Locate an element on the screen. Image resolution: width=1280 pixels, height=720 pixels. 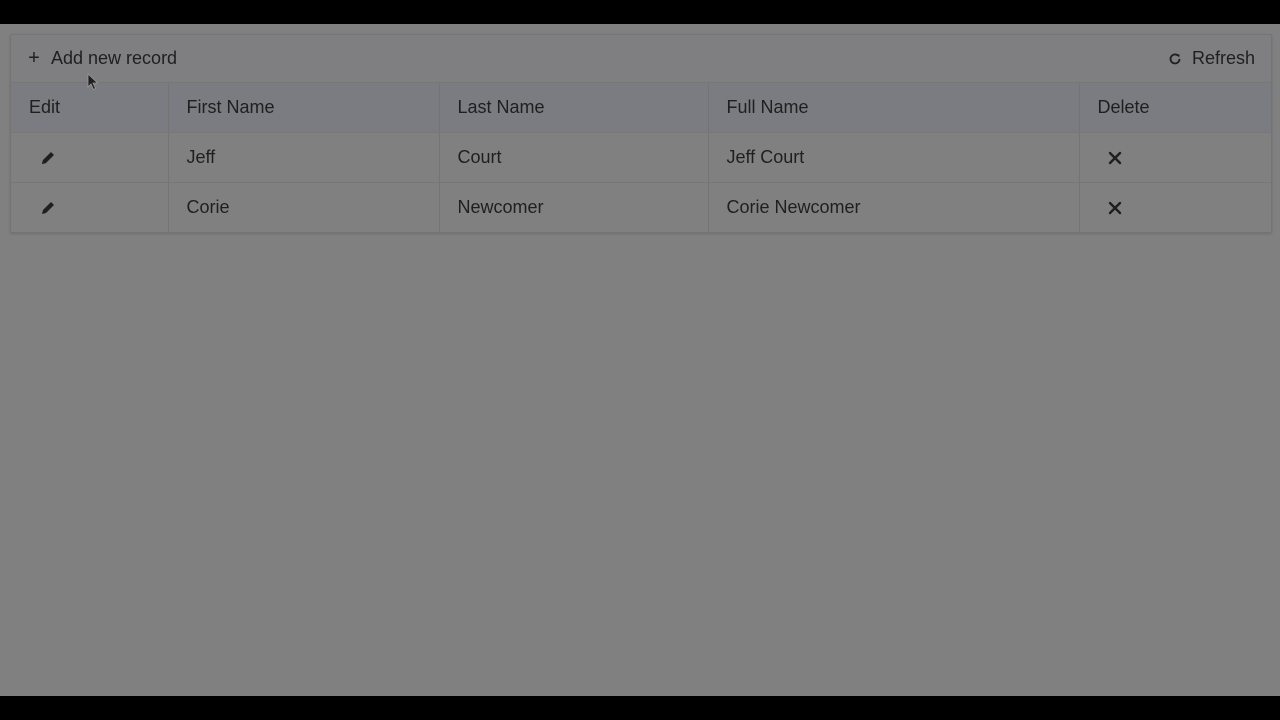
refresh-button: Refresh is located at coordinates (1211, 58).